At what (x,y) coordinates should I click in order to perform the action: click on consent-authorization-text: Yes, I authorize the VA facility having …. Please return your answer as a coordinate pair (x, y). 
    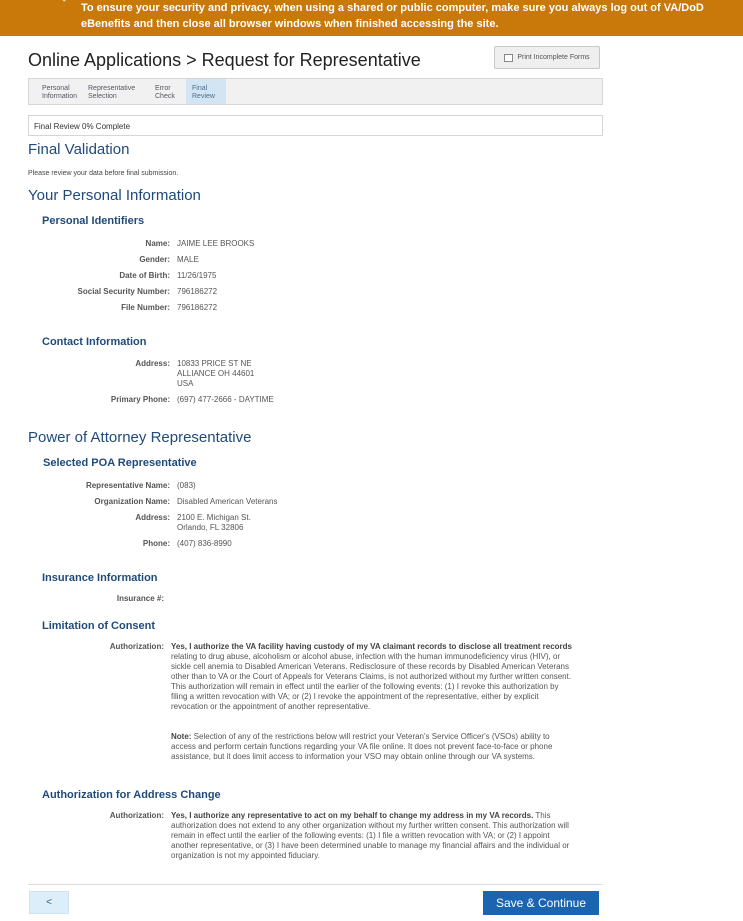
    Looking at the image, I should click on (372, 677).